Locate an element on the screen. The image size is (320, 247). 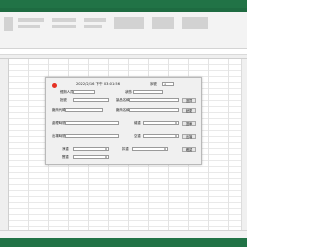
operator-label: 經辦人員 is located at coordinates (67, 92).